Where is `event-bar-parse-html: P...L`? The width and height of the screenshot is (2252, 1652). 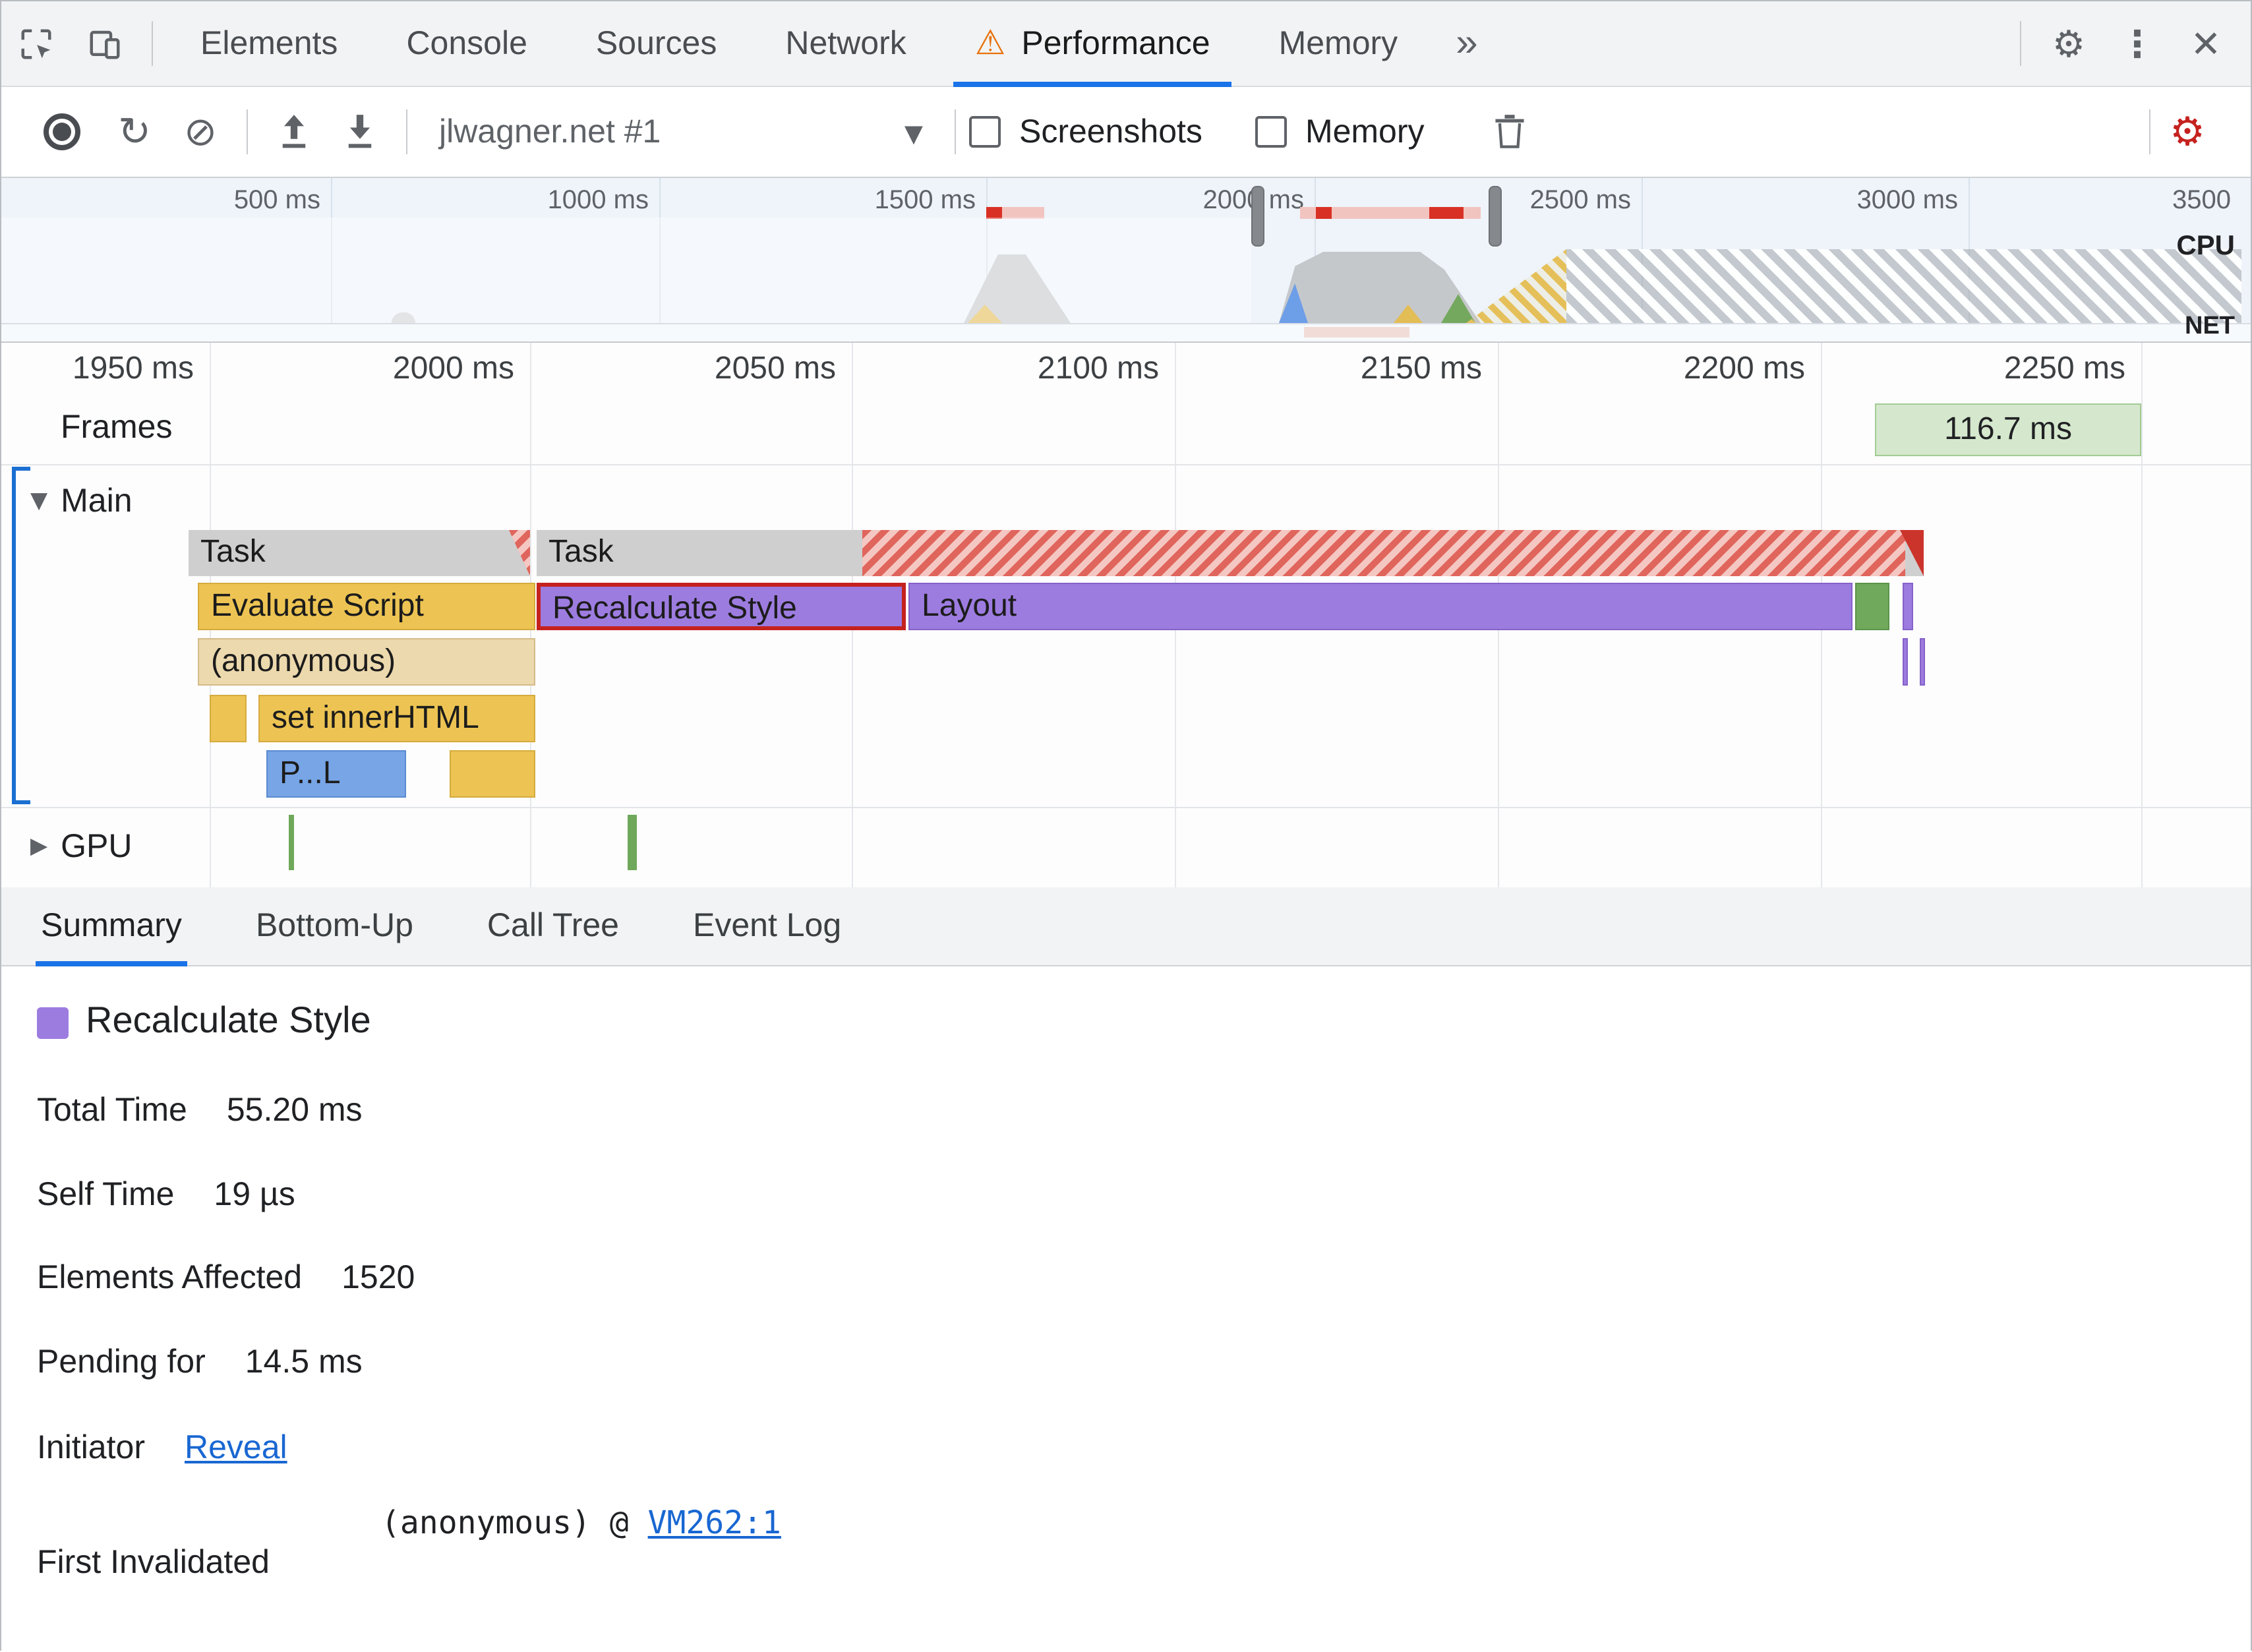
event-bar-parse-html: P...L is located at coordinates (336, 774).